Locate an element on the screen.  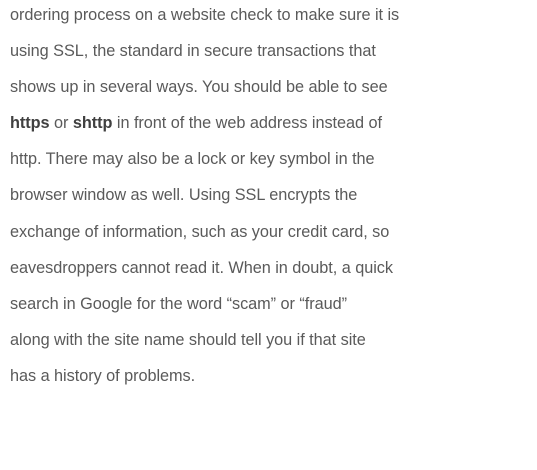
https-term: https is located at coordinates (30, 123).